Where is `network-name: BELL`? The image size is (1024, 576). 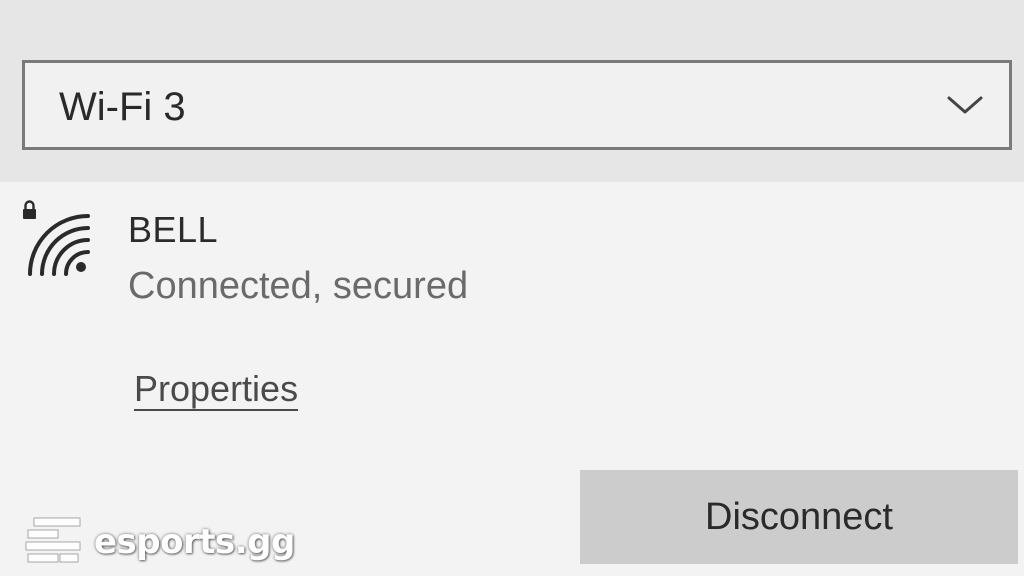 network-name: BELL is located at coordinates (173, 229).